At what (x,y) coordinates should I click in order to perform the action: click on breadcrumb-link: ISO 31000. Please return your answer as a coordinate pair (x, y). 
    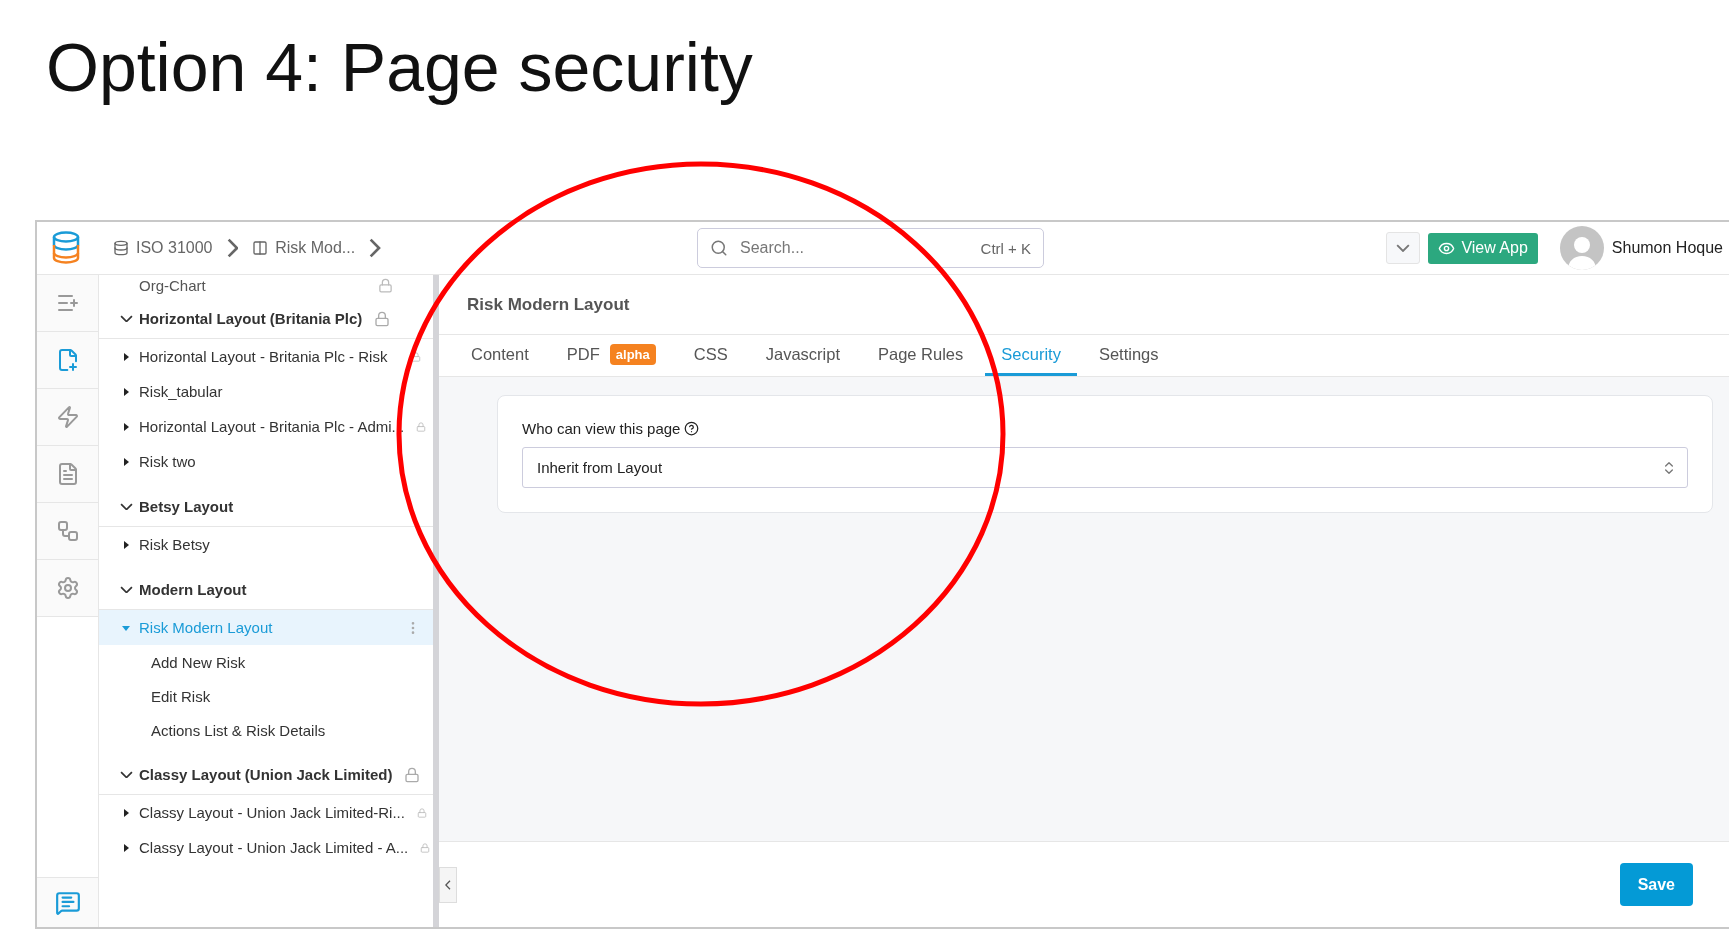
    Looking at the image, I should click on (163, 248).